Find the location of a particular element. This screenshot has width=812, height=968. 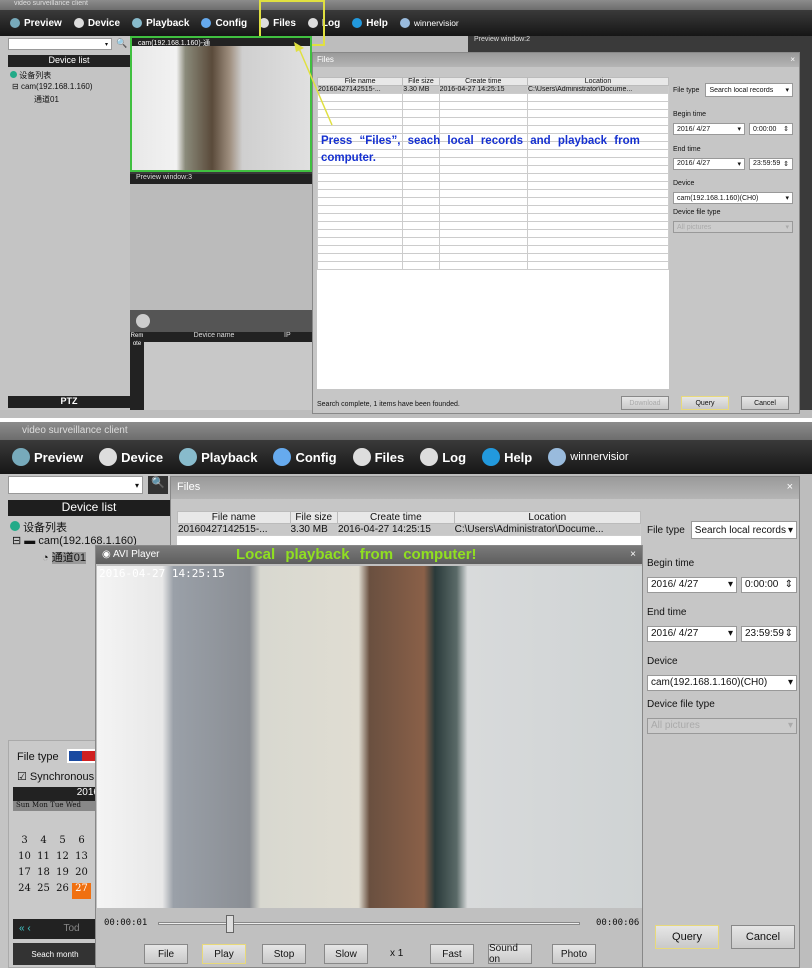

sound-on-button: Sound on is located at coordinates (510, 954).